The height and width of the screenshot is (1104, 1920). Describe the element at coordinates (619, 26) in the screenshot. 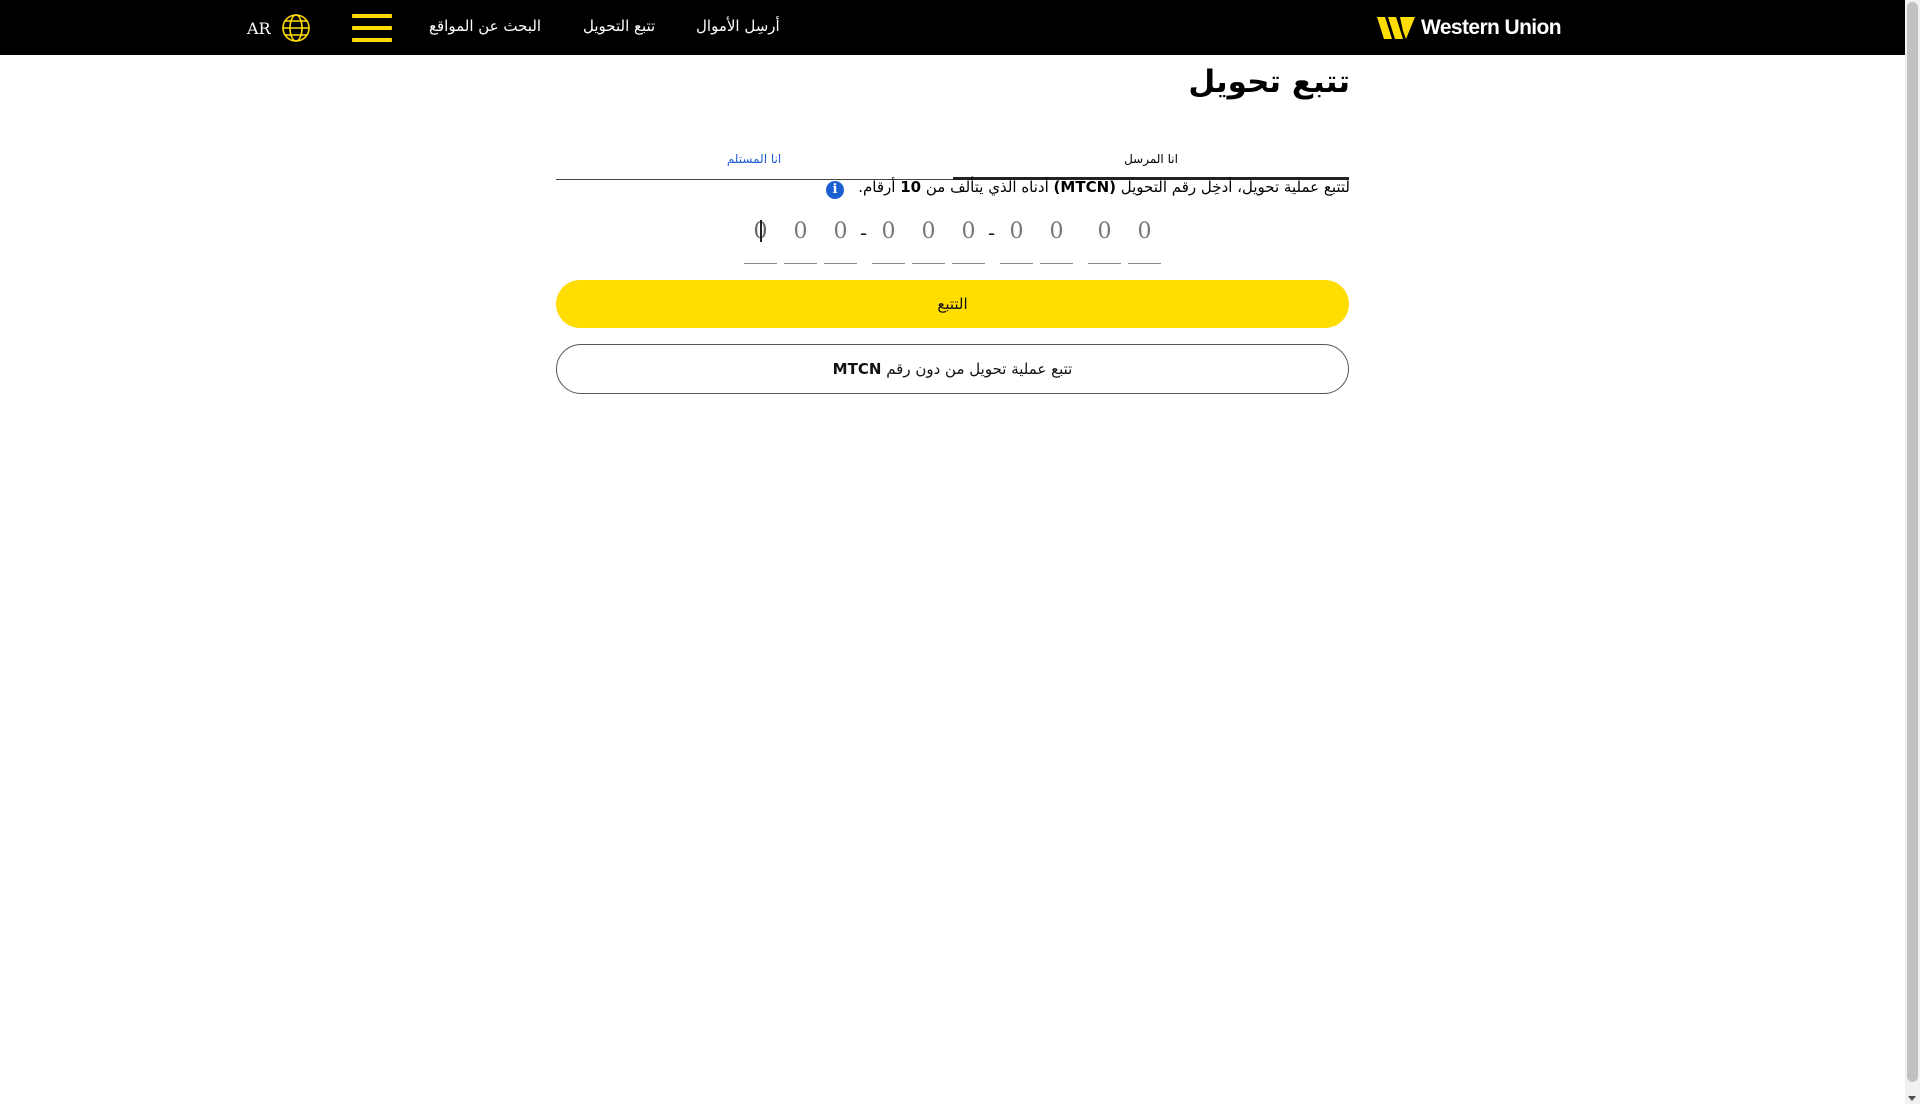

I see `nav-track-transfer: تتبع التحويل` at that location.